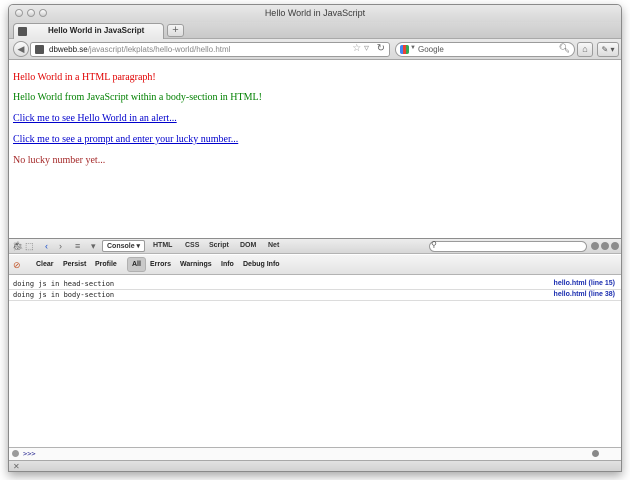 Image resolution: width=630 pixels, height=480 pixels. Describe the element at coordinates (93, 246) in the screenshot. I see `dropdown-icon: ▾` at that location.